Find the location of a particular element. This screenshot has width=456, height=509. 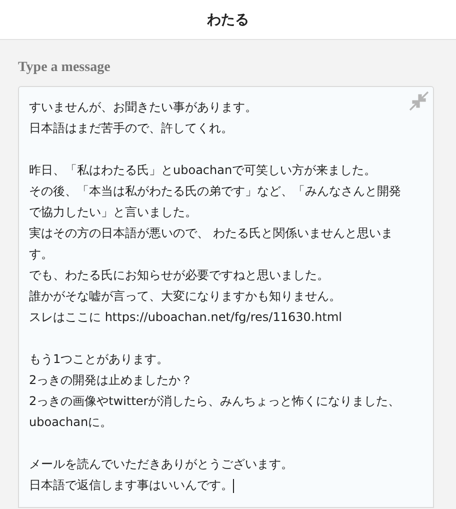

message-line: 実はその方の日本語が悪いので、 わたる氏と関係いませんと思います。 is located at coordinates (211, 244).